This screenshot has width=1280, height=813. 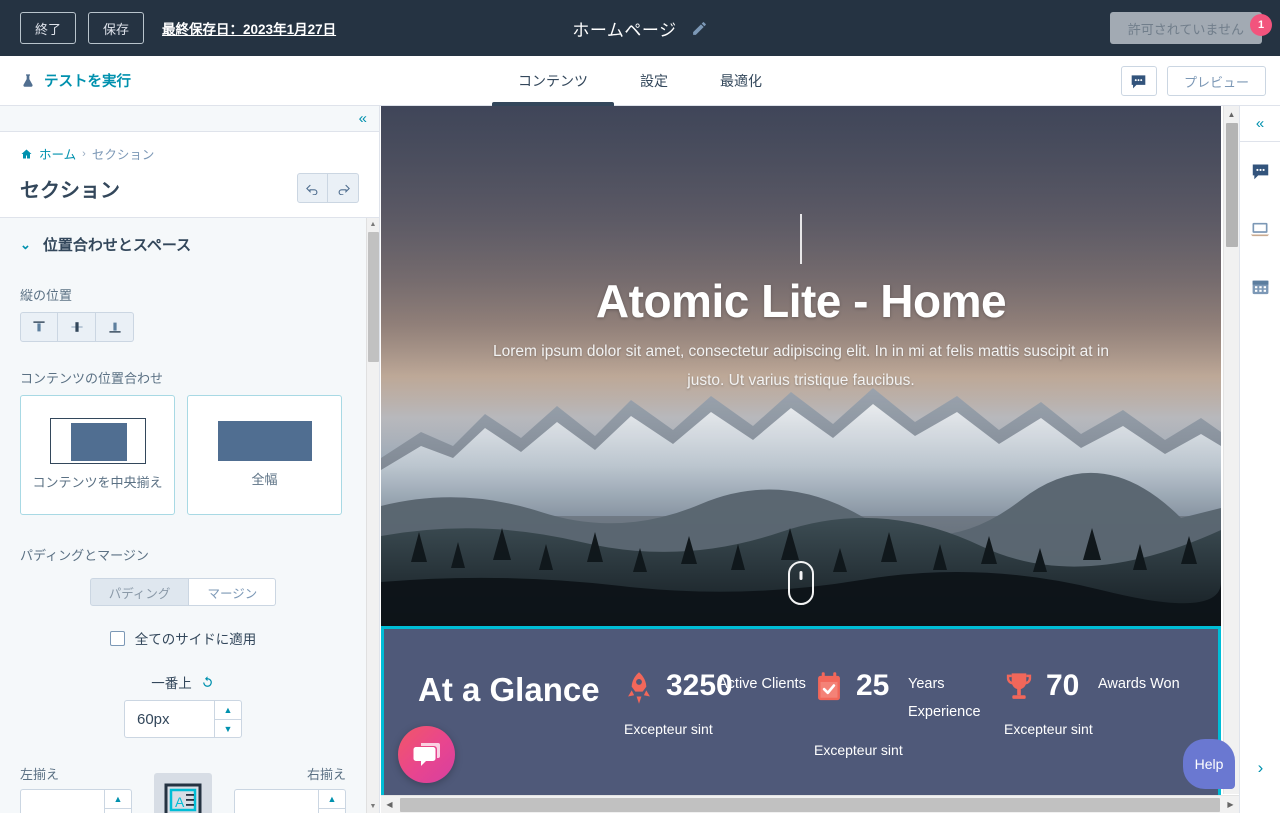 I want to click on padding-tab: パディング, so click(x=139, y=592).